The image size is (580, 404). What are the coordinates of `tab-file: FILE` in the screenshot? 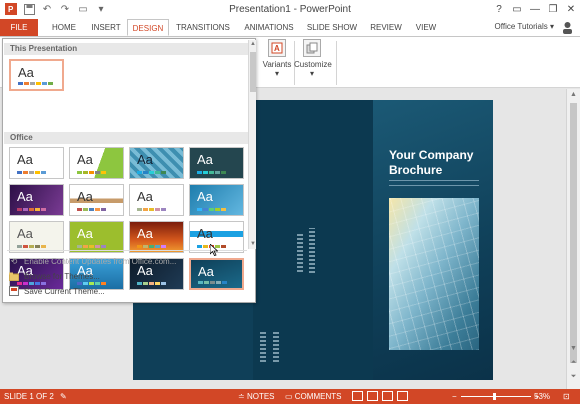 It's located at (19, 27).